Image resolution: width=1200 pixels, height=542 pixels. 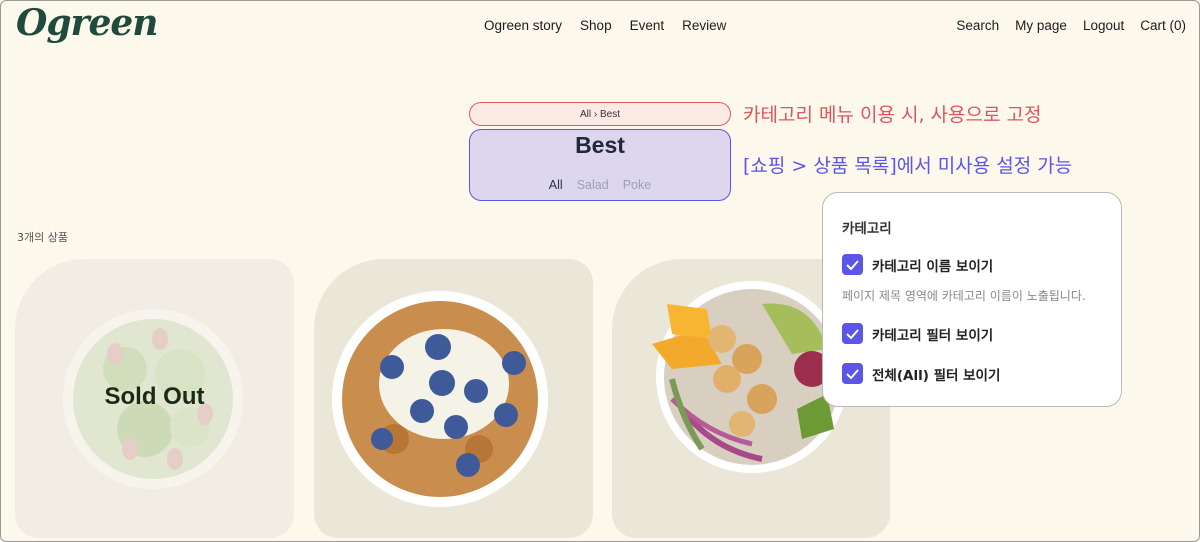 I want to click on my-page-link: My page, so click(x=1041, y=25).